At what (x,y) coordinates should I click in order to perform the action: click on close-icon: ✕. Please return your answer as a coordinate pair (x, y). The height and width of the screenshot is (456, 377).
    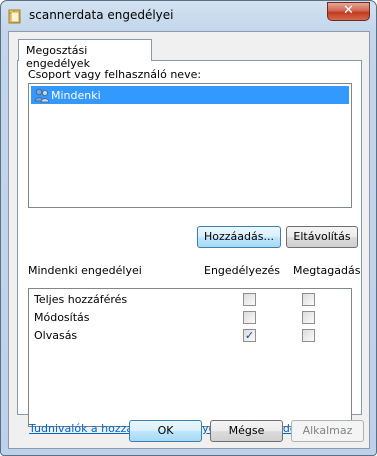
    Looking at the image, I should click on (348, 10).